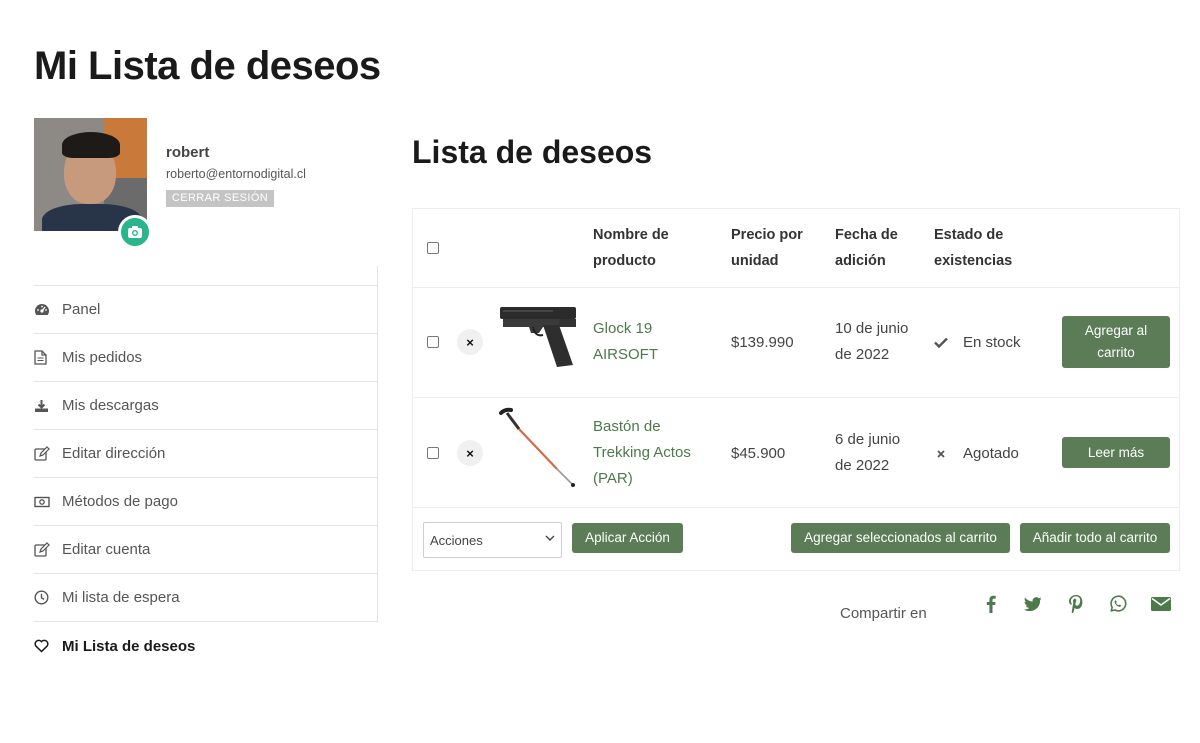 This screenshot has width=1200, height=743. I want to click on nav-divider, so click(377, 443).